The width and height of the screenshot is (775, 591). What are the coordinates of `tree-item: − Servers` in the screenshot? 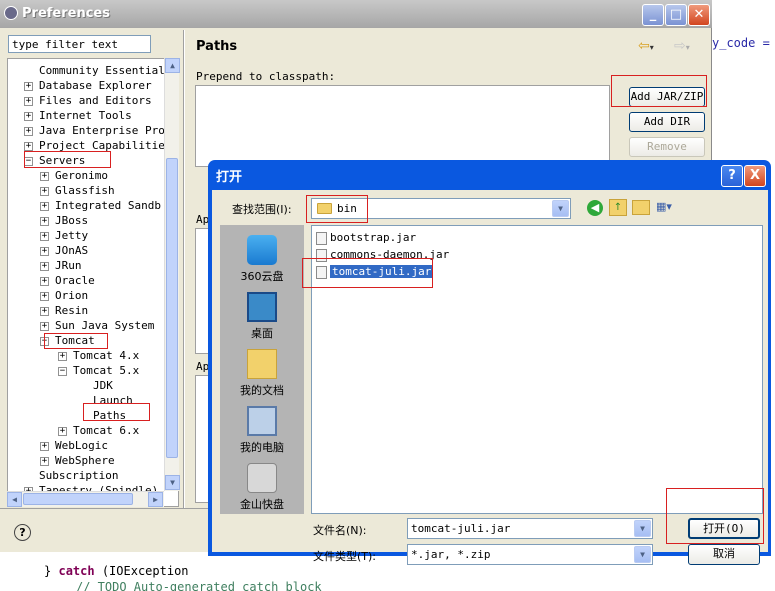 It's located at (54, 160).